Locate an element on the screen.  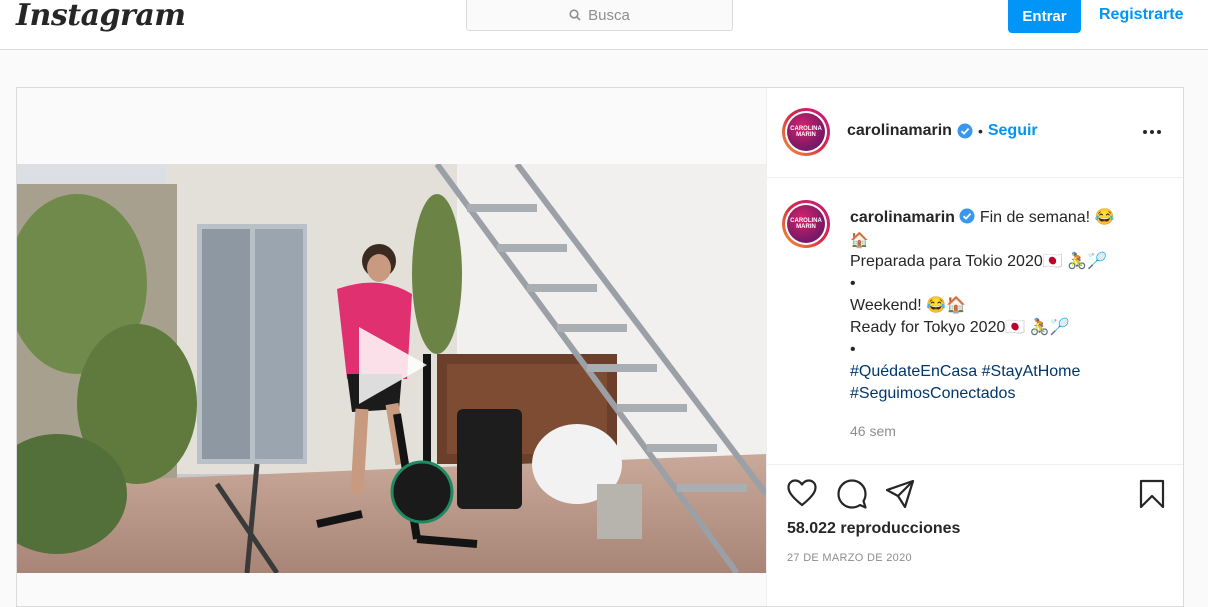
post-header: CAROLINA MARIN carolinamarin • Seguir is located at coordinates (975, 133).